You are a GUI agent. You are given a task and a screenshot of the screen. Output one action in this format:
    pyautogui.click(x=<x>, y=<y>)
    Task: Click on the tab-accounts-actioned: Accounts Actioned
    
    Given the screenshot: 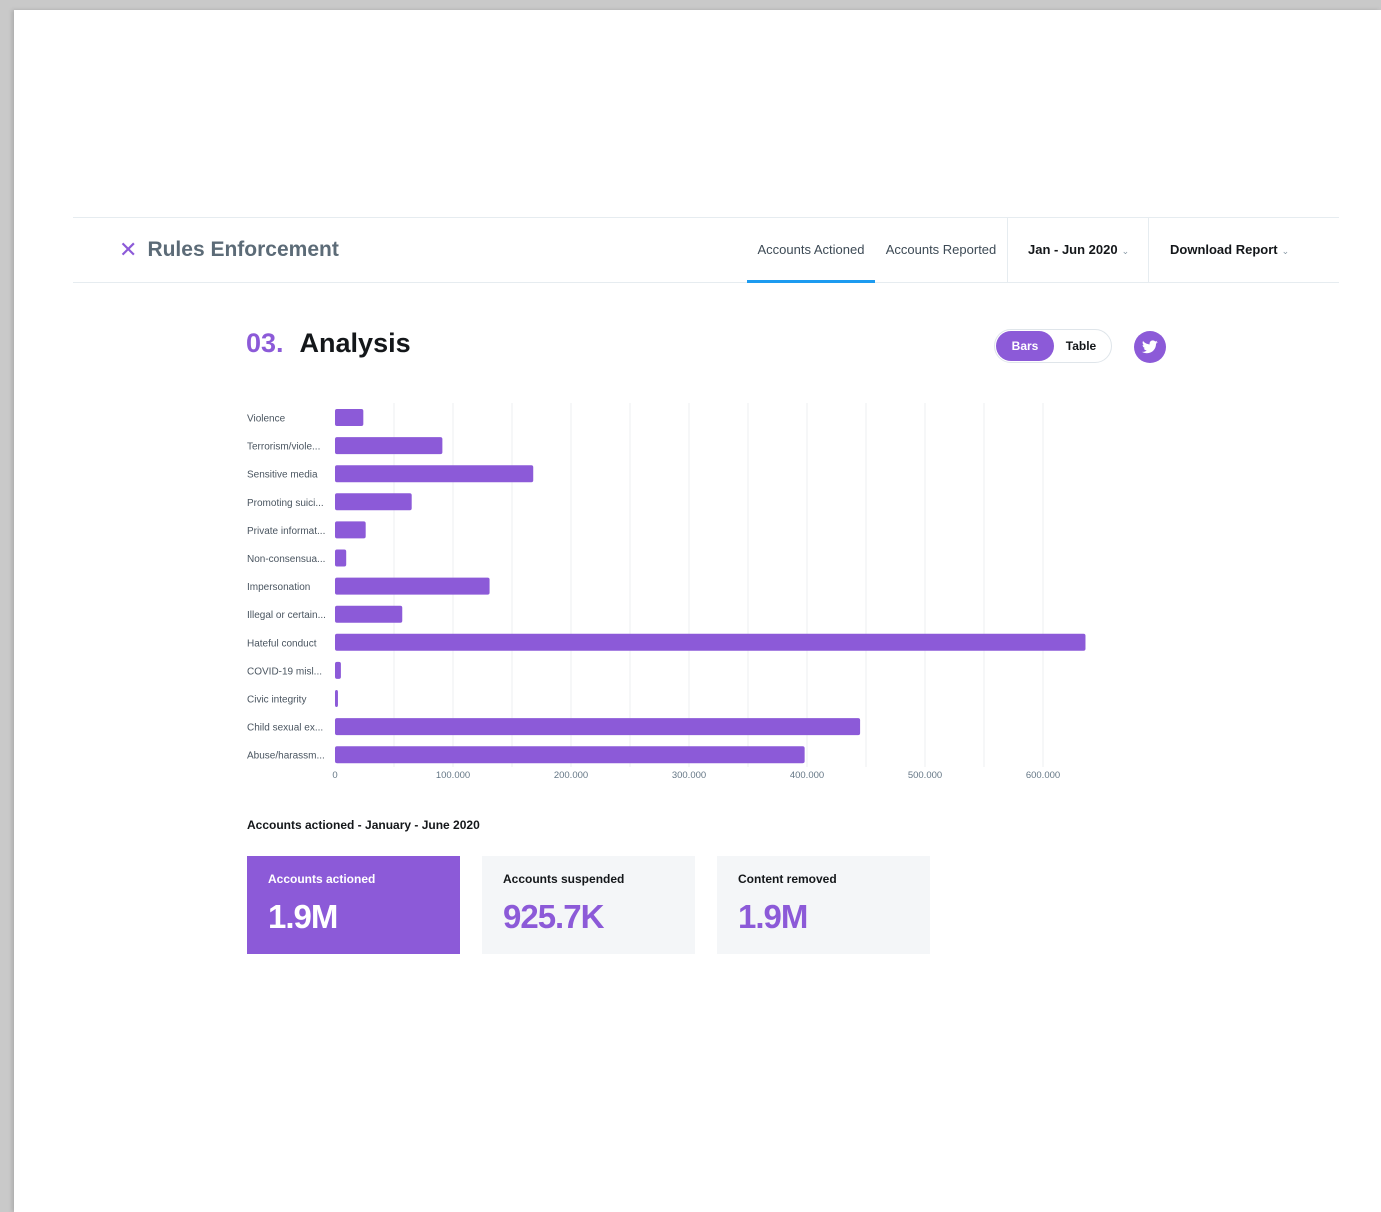 What is the action you would take?
    pyautogui.click(x=811, y=250)
    